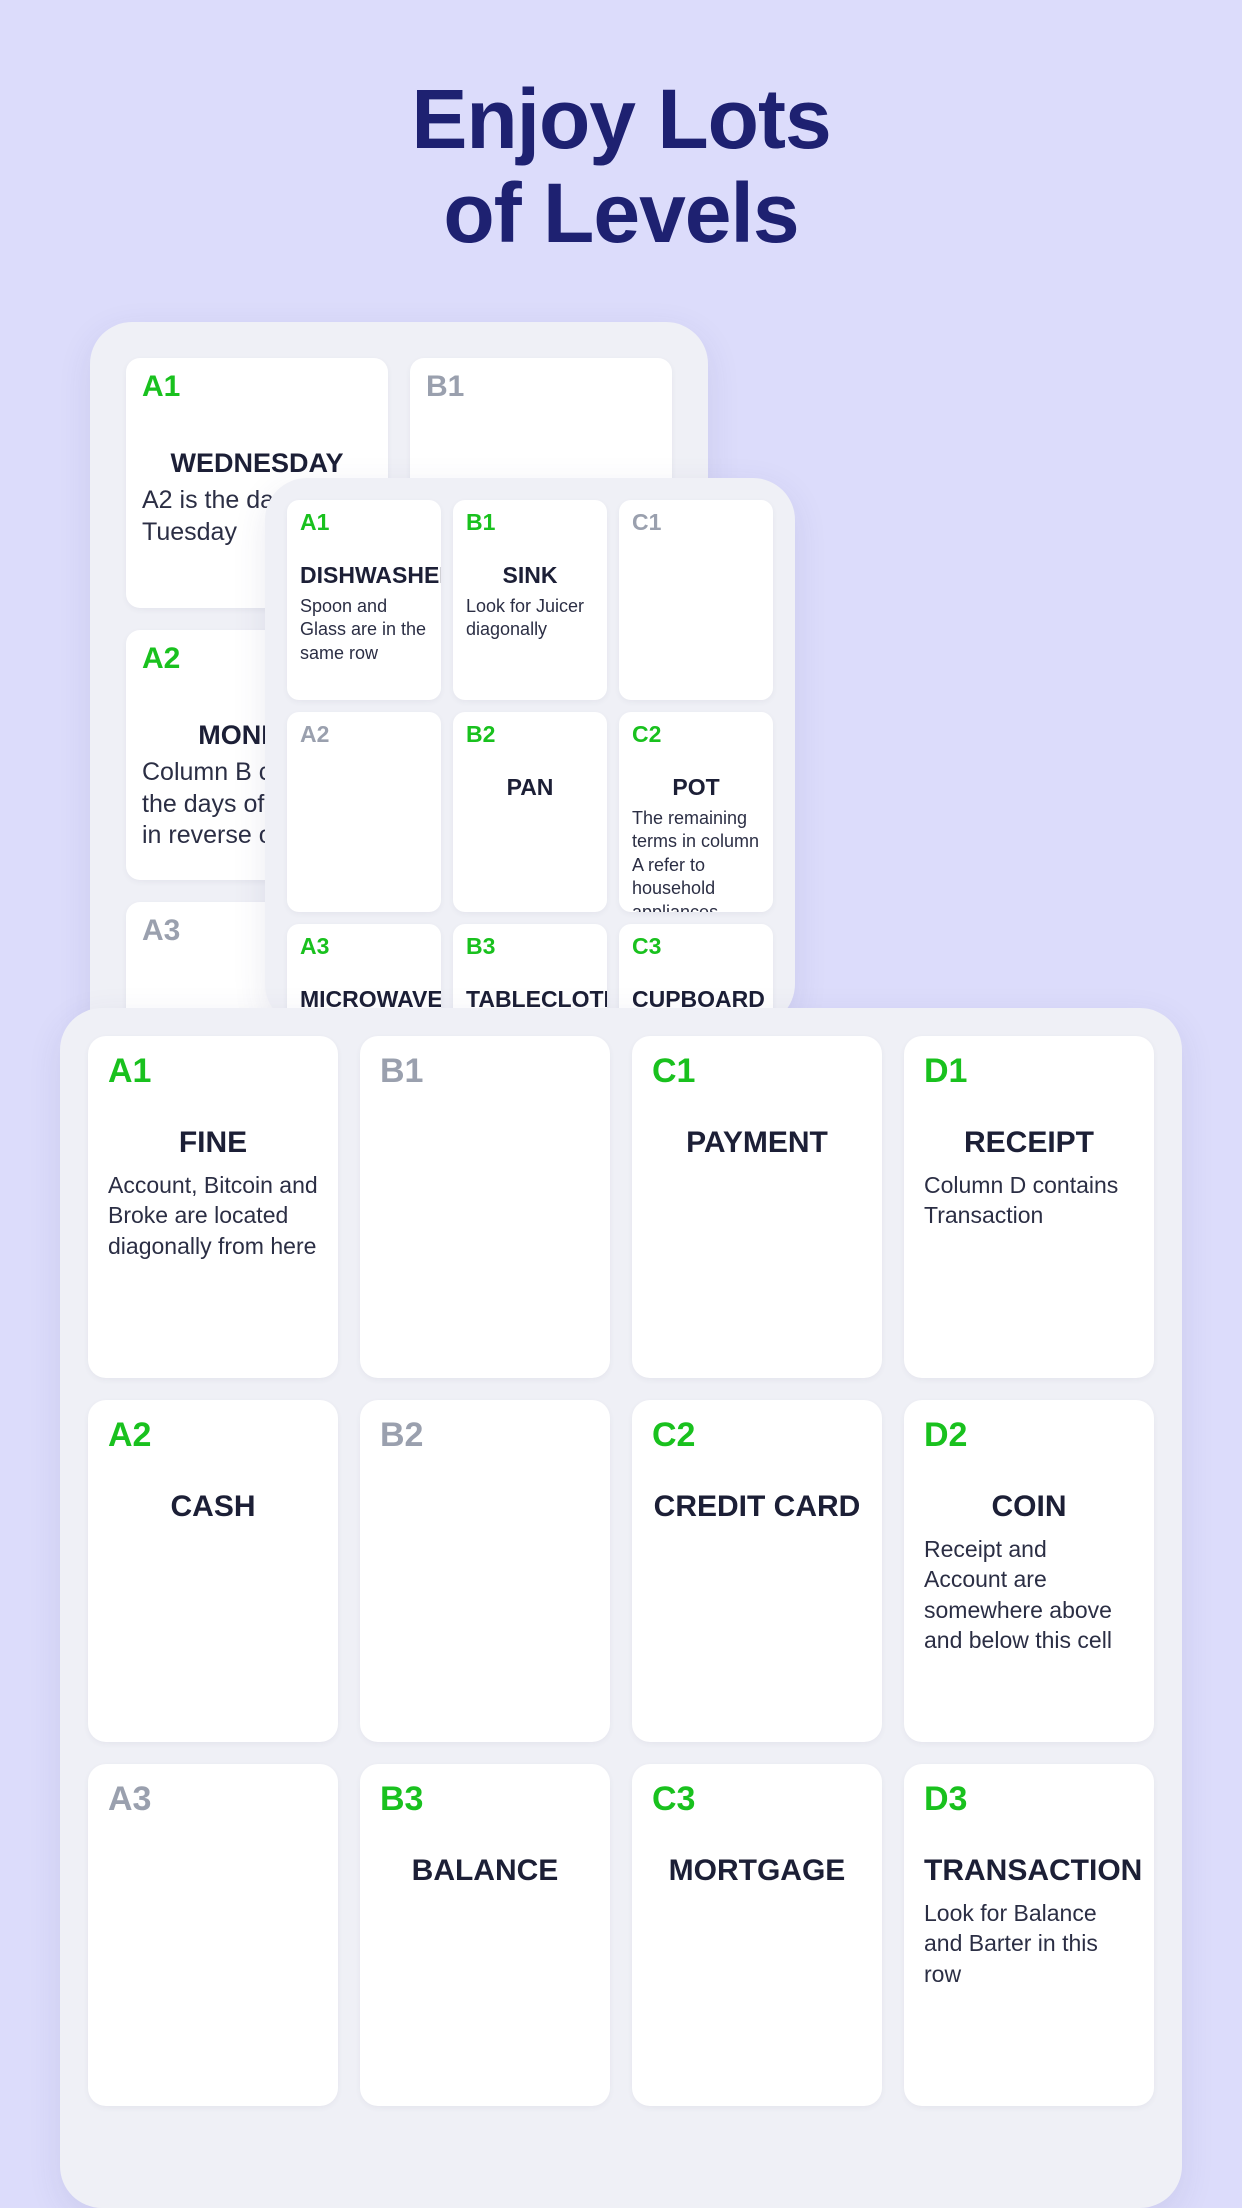 This screenshot has height=2208, width=1242. I want to click on puzzle-cell: C1 PAYMENT, so click(757, 1207).